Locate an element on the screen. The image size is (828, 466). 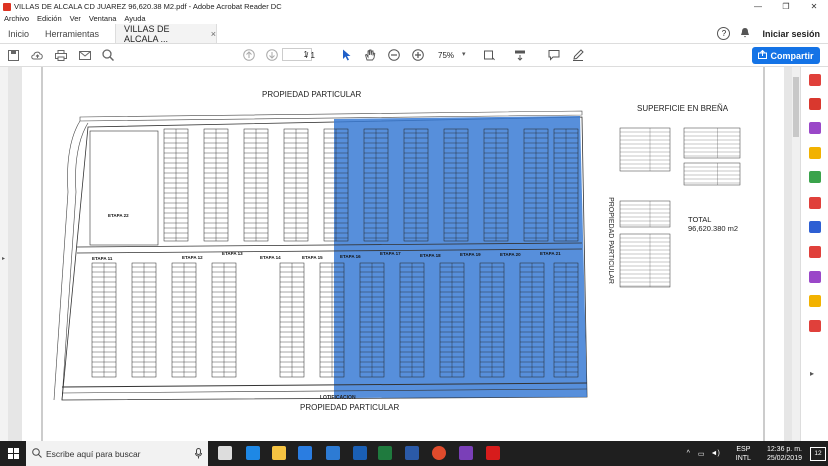
upload-cloud-icon is located at coordinates (37, 55).